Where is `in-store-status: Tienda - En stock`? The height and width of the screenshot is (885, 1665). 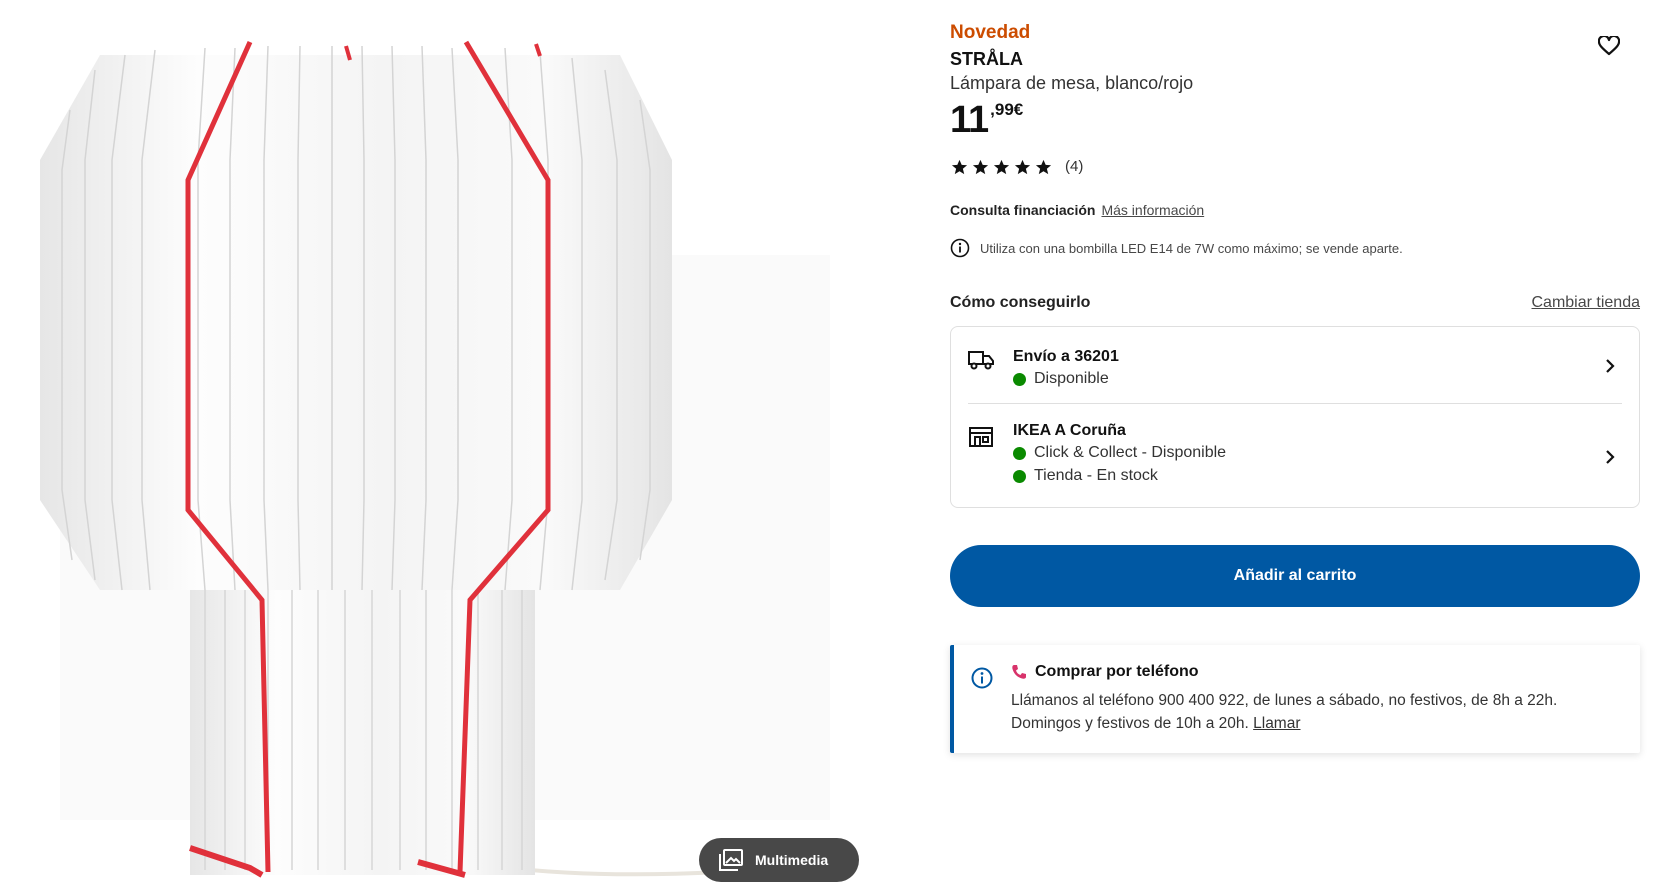 in-store-status: Tienda - En stock is located at coordinates (1119, 476).